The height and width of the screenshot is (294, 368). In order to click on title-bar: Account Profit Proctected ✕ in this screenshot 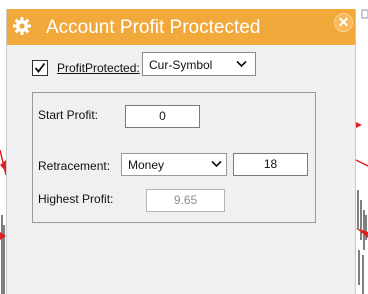, I will do `click(181, 27)`.